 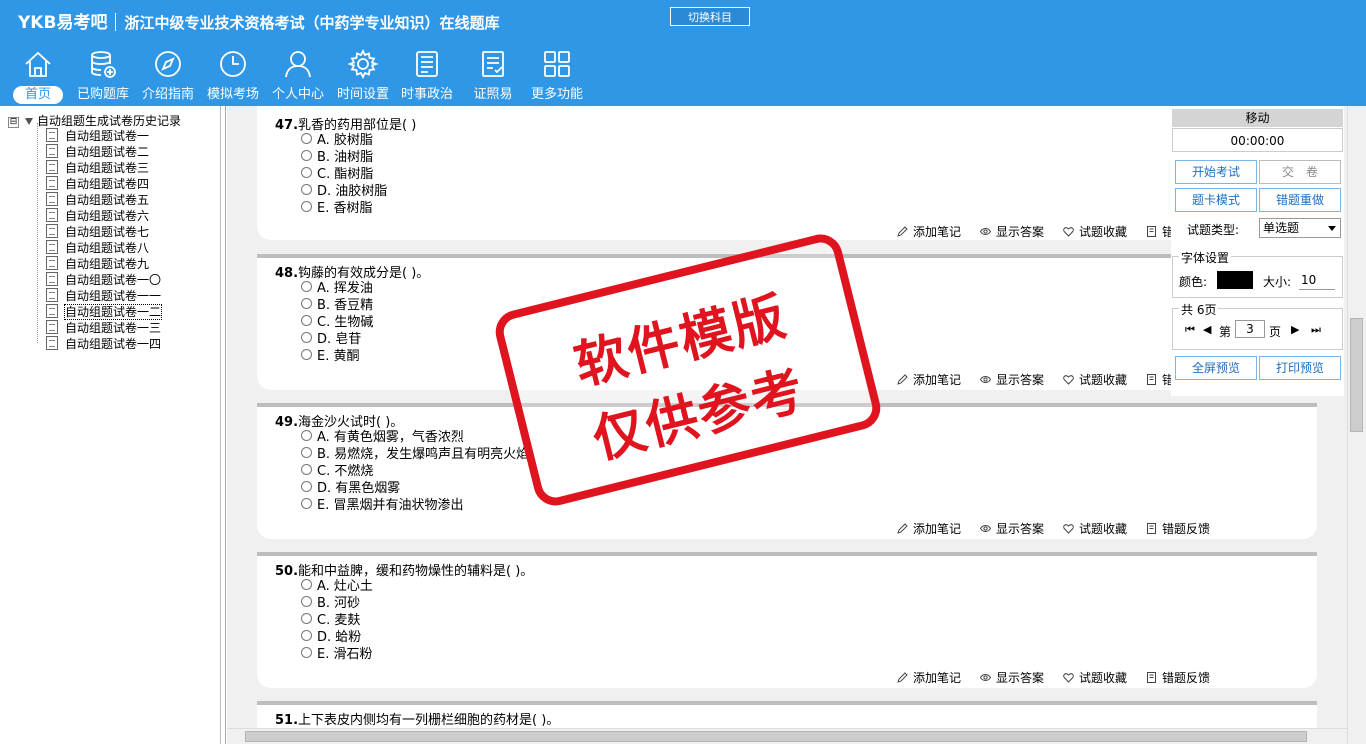 What do you see at coordinates (1216, 200) in the screenshot?
I see `card-mode-button: 题卡模式` at bounding box center [1216, 200].